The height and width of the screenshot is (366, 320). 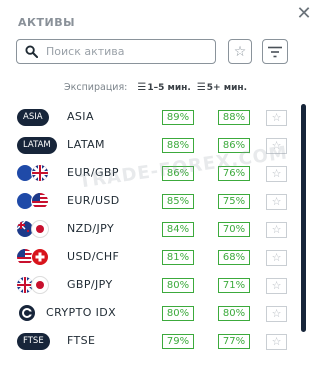 I want to click on asset-badge: ASIA, so click(x=33, y=117).